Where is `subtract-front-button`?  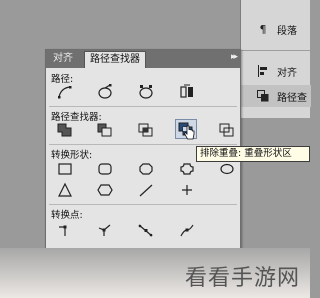
subtract-front-button is located at coordinates (105, 130).